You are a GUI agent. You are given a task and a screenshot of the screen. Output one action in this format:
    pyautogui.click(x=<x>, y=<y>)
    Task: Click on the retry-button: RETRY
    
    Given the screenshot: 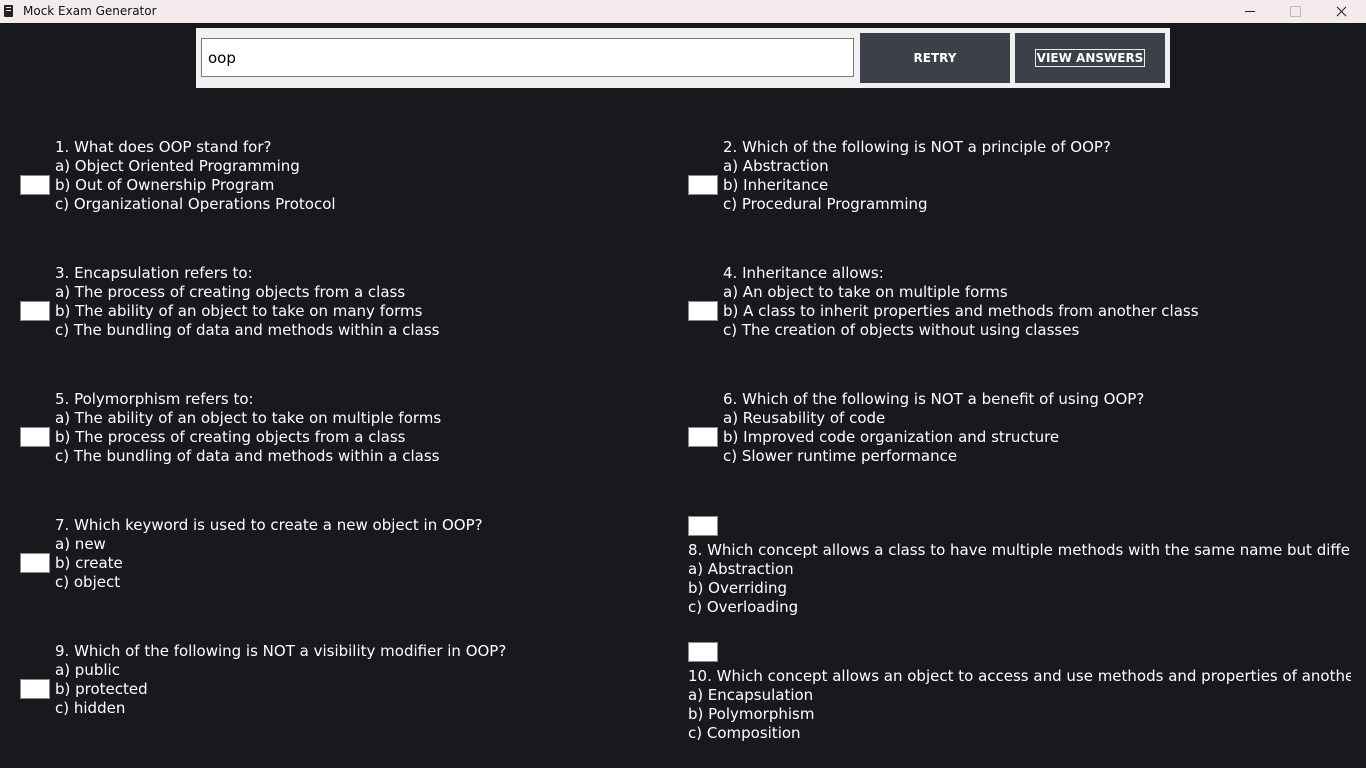 What is the action you would take?
    pyautogui.click(x=935, y=58)
    